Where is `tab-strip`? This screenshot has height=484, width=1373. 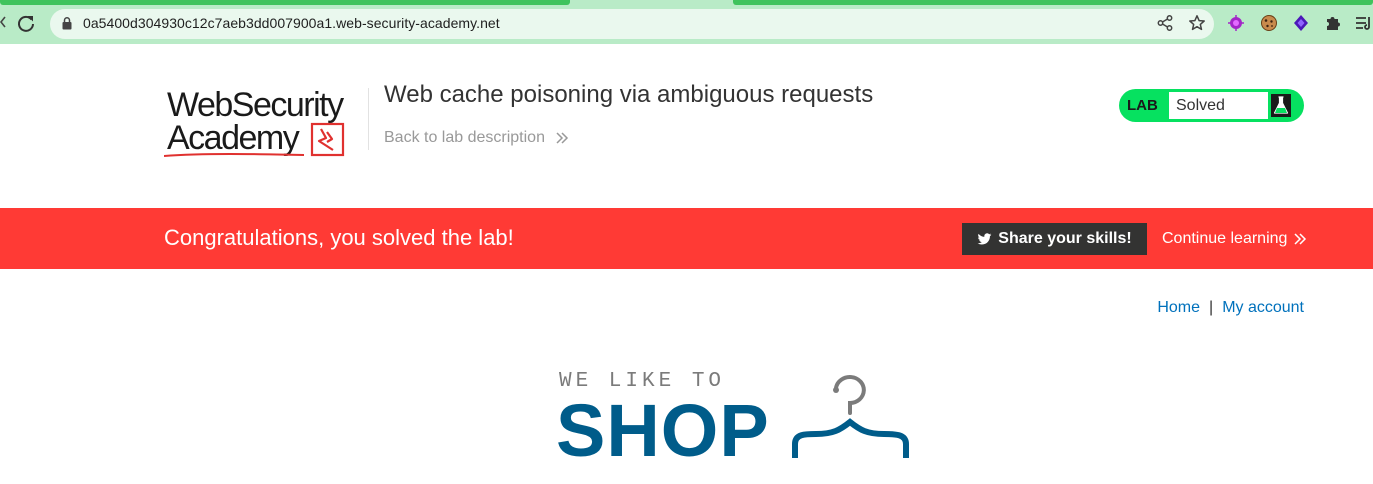 tab-strip is located at coordinates (686, 2).